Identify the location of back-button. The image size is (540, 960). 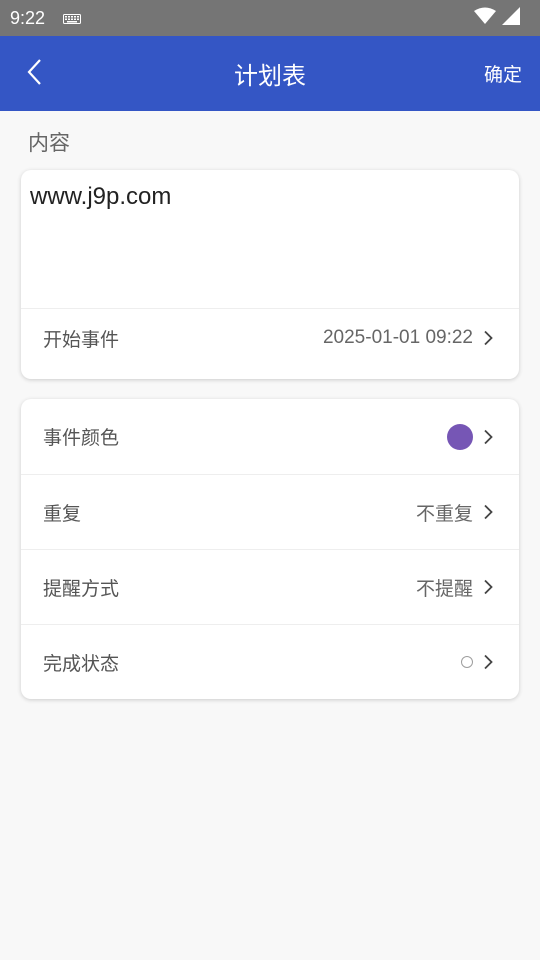
(34, 74).